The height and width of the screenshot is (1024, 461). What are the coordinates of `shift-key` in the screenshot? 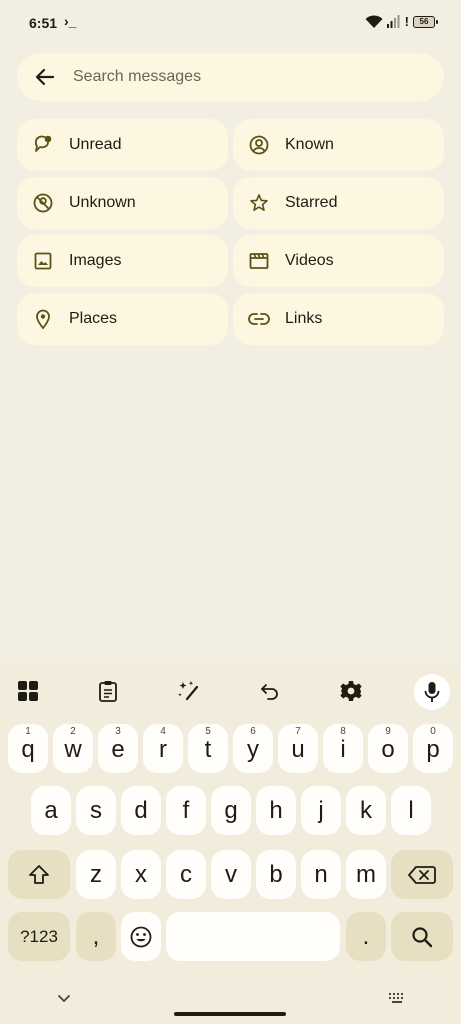 It's located at (39, 874).